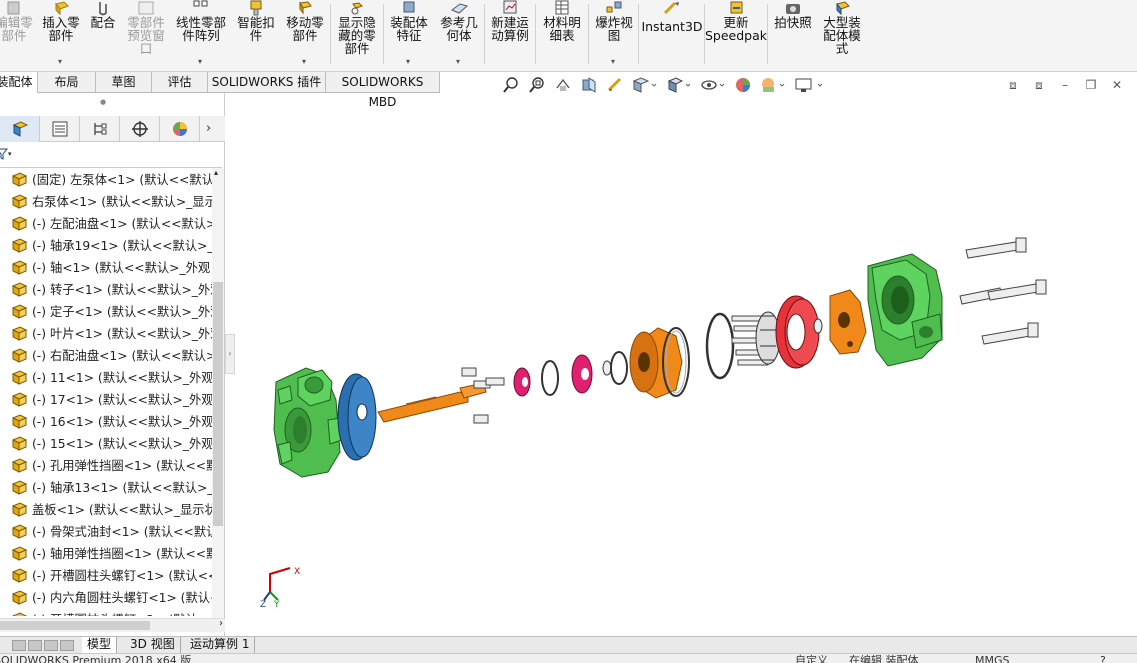 This screenshot has width=1137, height=663. I want to click on left-oil-distribution-plate, so click(357, 417).